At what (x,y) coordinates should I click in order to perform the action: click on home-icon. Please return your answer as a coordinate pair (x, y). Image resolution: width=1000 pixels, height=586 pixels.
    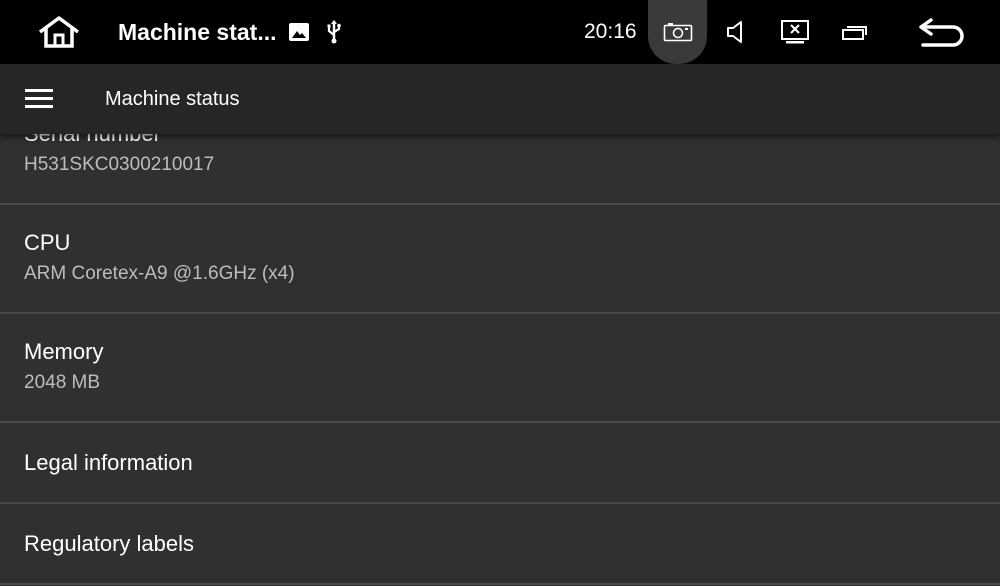
    Looking at the image, I should click on (59, 32).